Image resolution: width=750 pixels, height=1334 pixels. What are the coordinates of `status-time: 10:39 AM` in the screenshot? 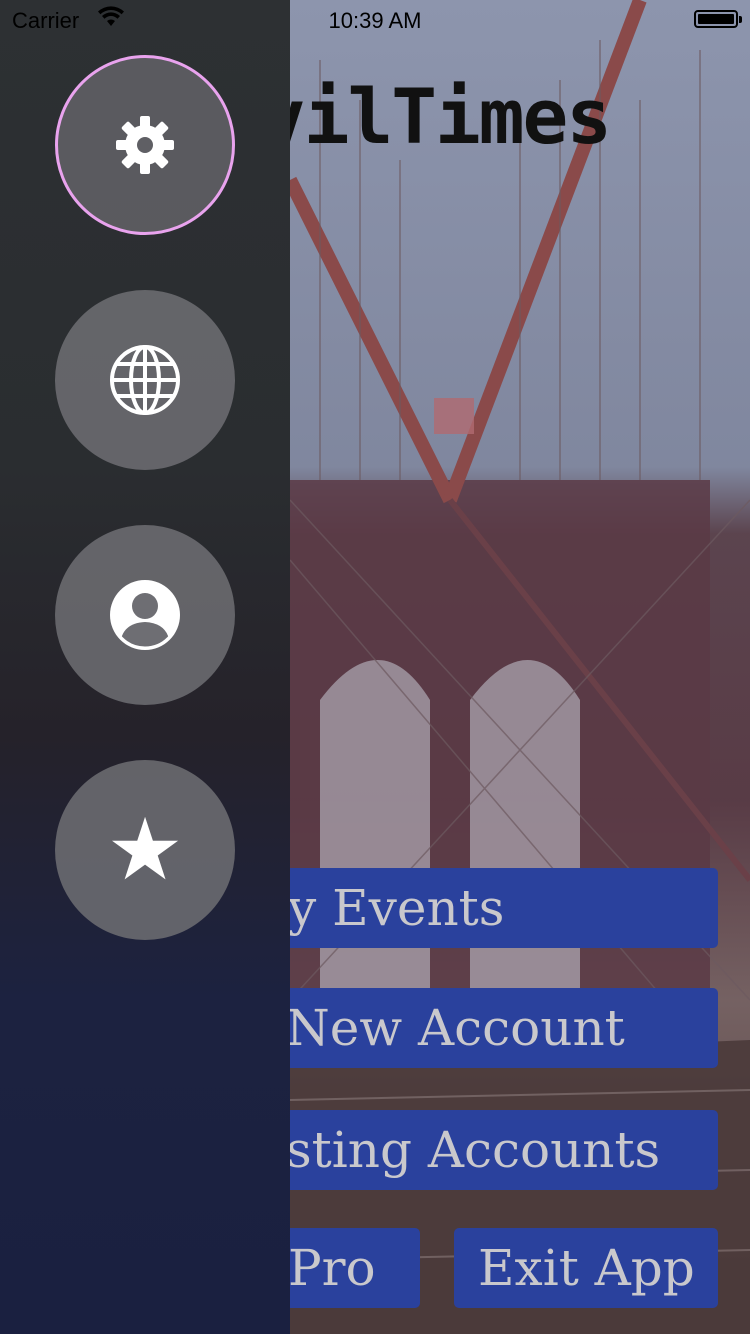 It's located at (375, 20).